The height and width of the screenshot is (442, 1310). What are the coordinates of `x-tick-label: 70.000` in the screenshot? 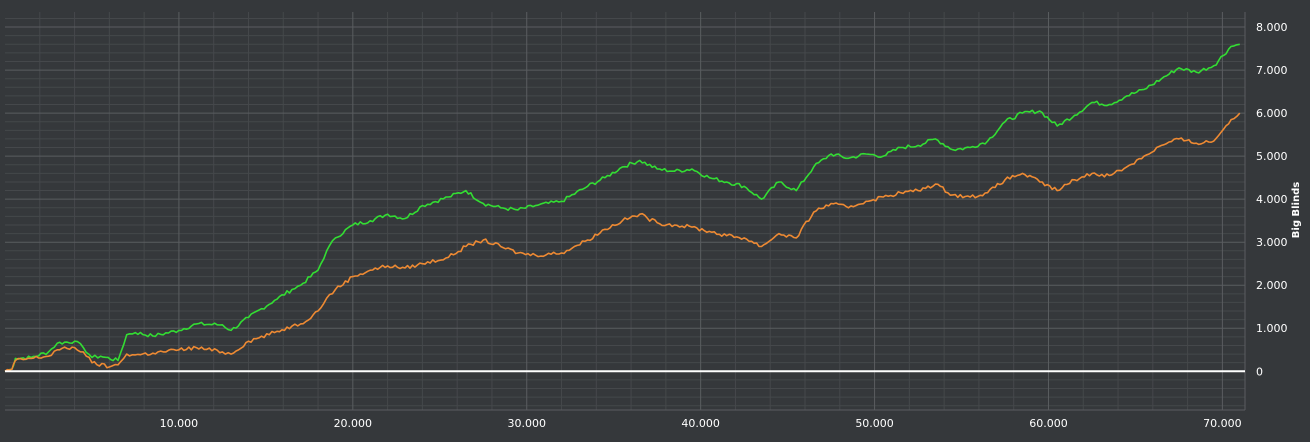 It's located at (1222, 423).